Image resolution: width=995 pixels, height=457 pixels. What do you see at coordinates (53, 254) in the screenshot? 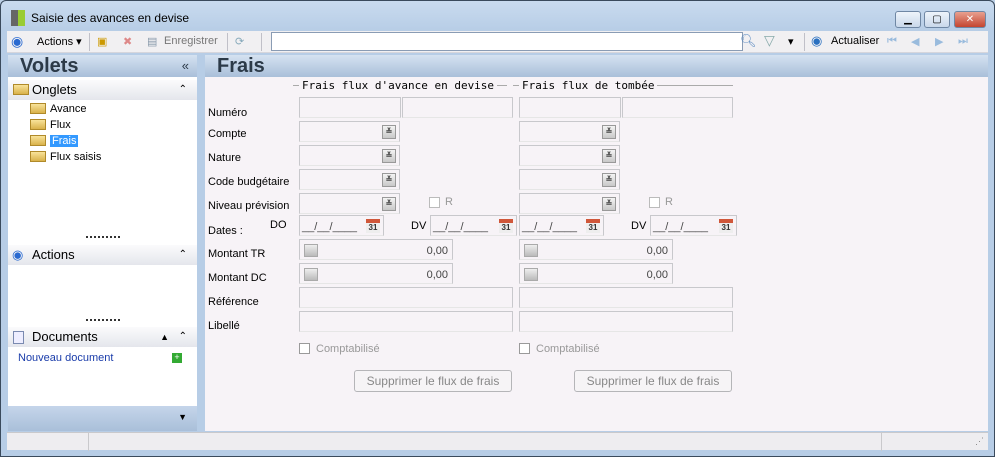
I see `actions-section-label: Actions` at bounding box center [53, 254].